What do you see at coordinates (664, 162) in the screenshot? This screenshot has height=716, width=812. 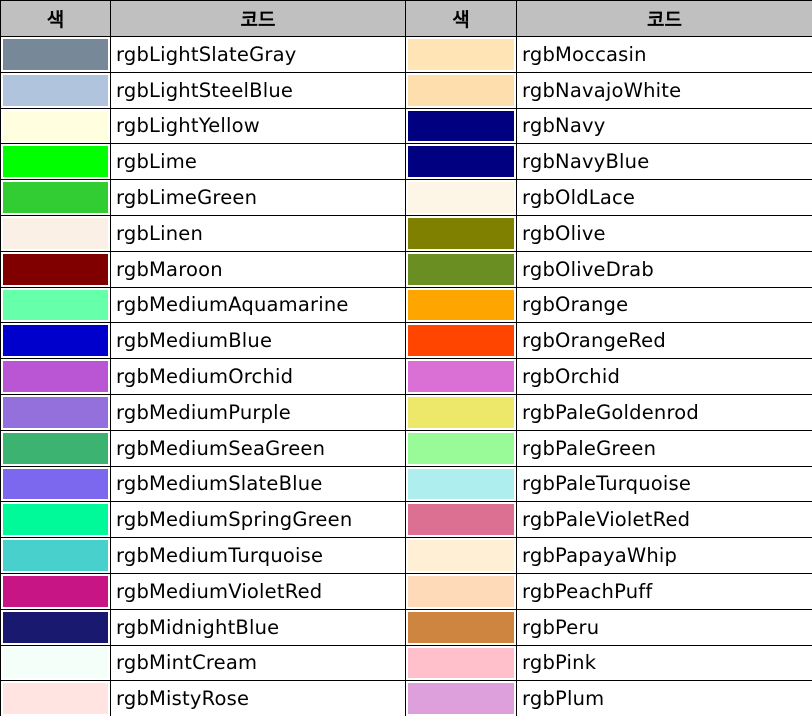 I see `color-code-name: rgbNavyBlue` at bounding box center [664, 162].